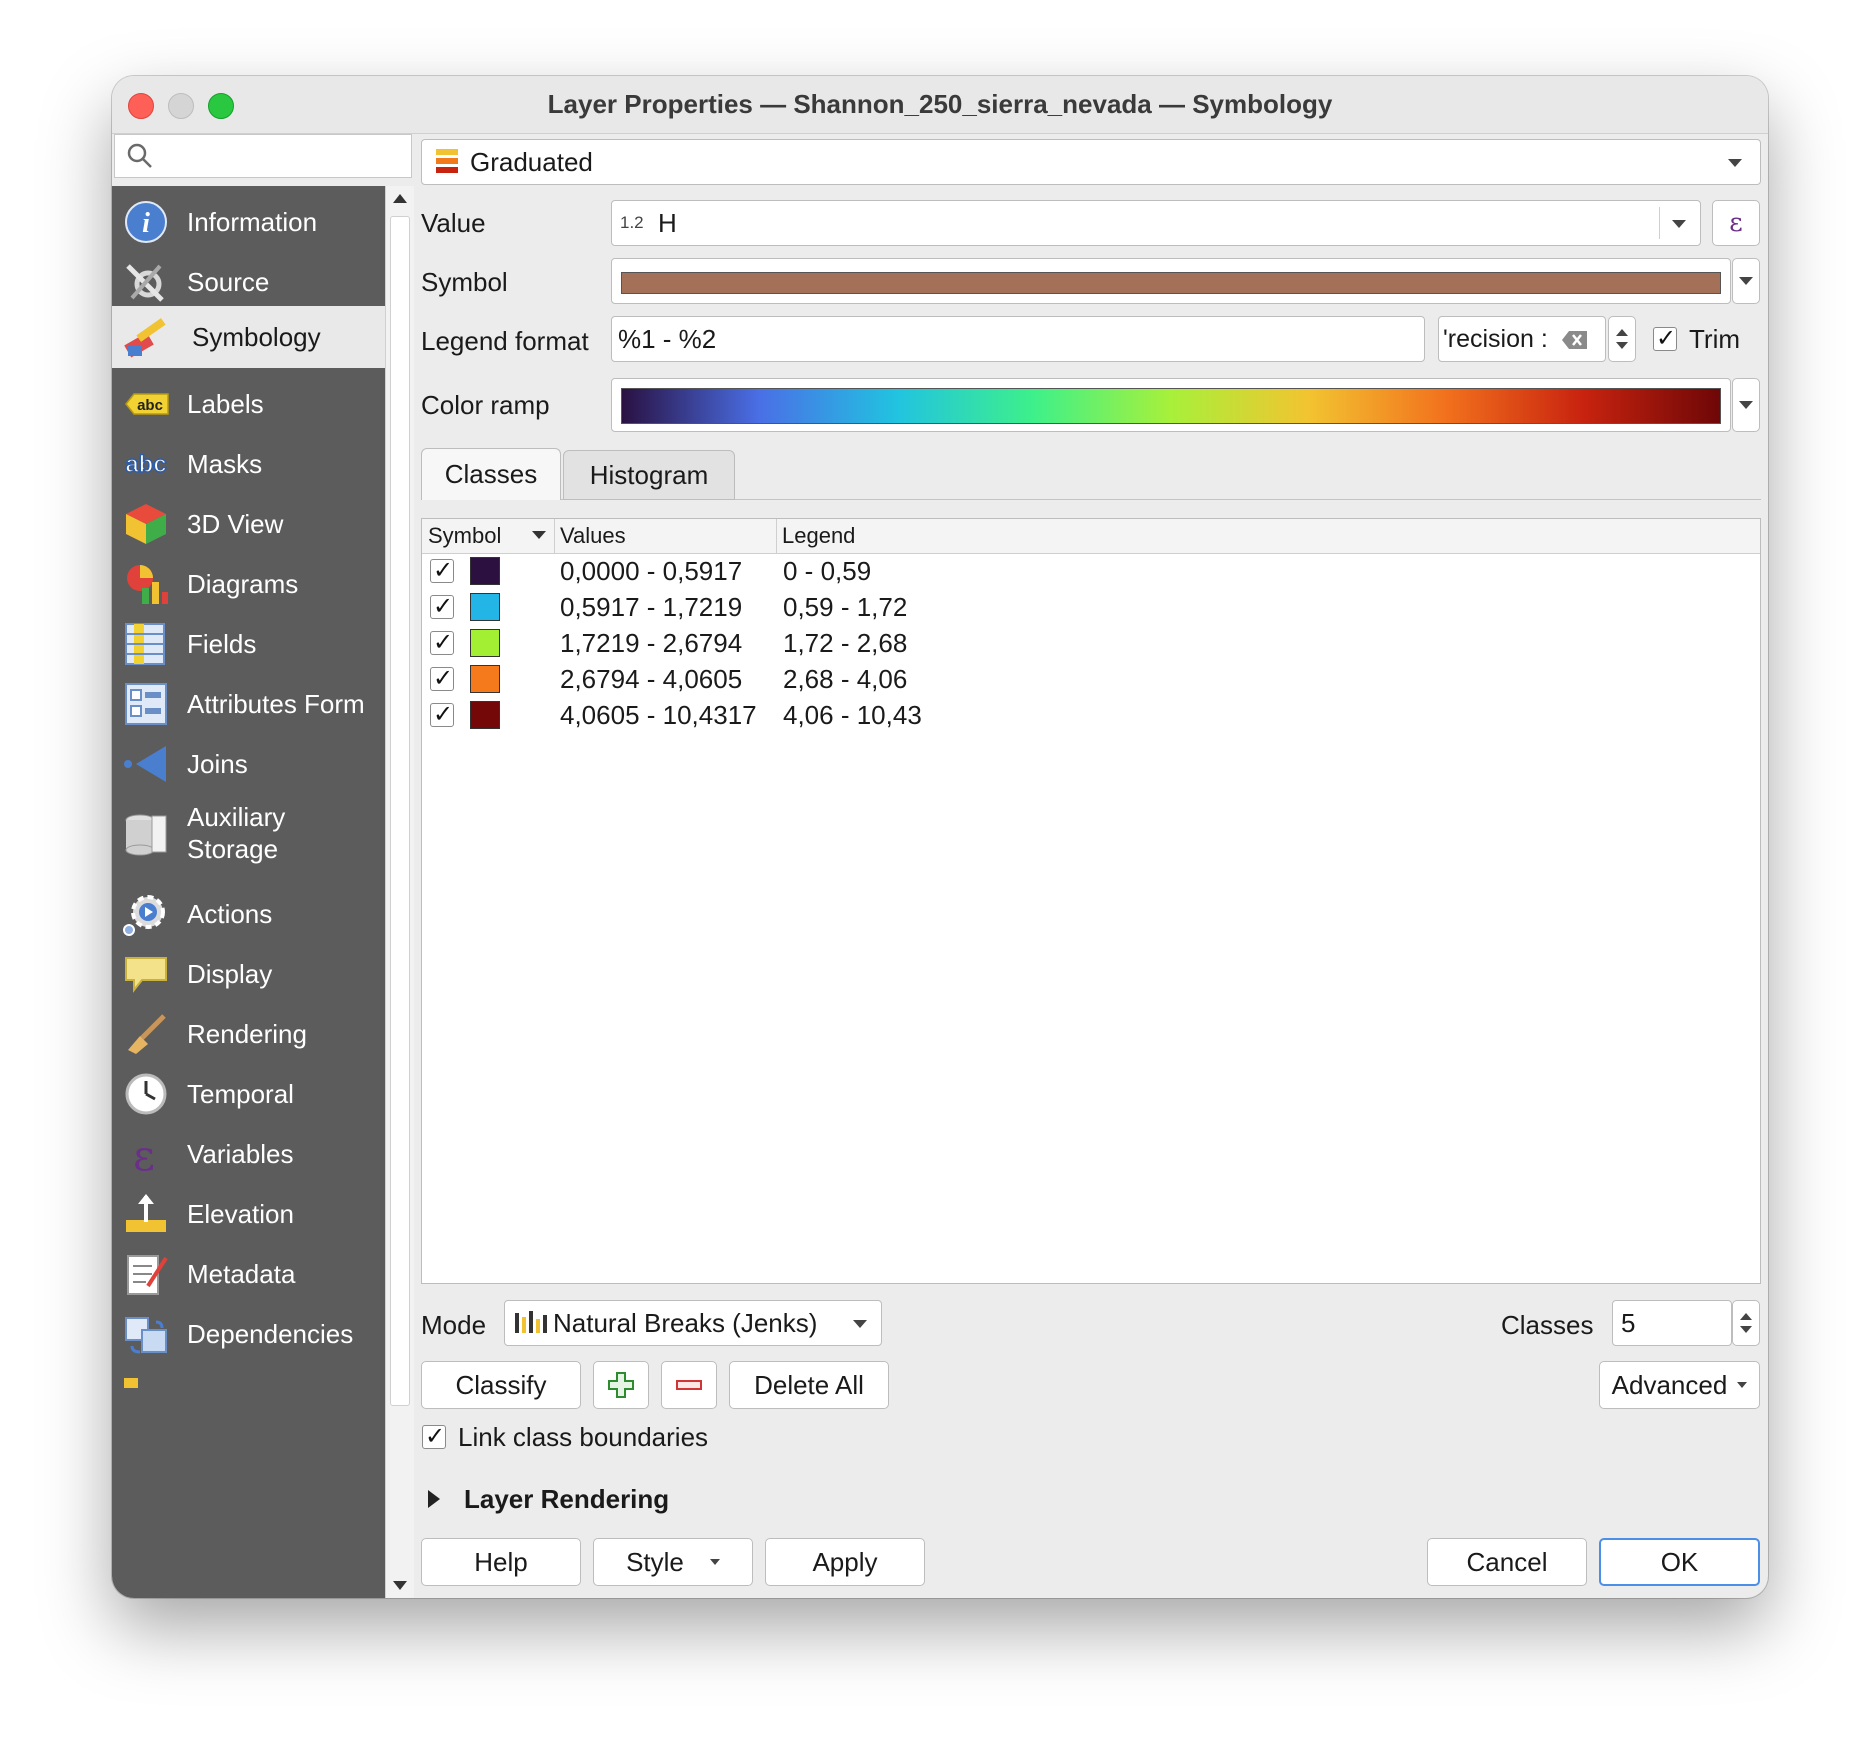 This screenshot has height=1740, width=1874. Describe the element at coordinates (434, 1499) in the screenshot. I see `expand-triangle-icon` at that location.